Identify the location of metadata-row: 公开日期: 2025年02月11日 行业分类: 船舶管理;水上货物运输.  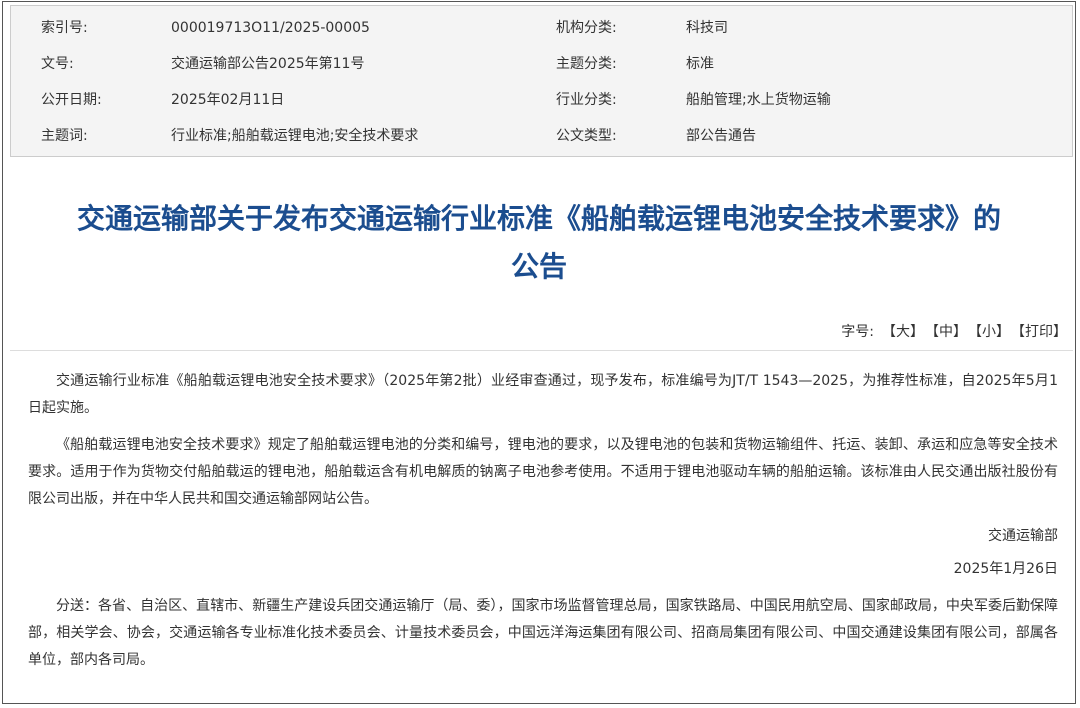
(541, 100).